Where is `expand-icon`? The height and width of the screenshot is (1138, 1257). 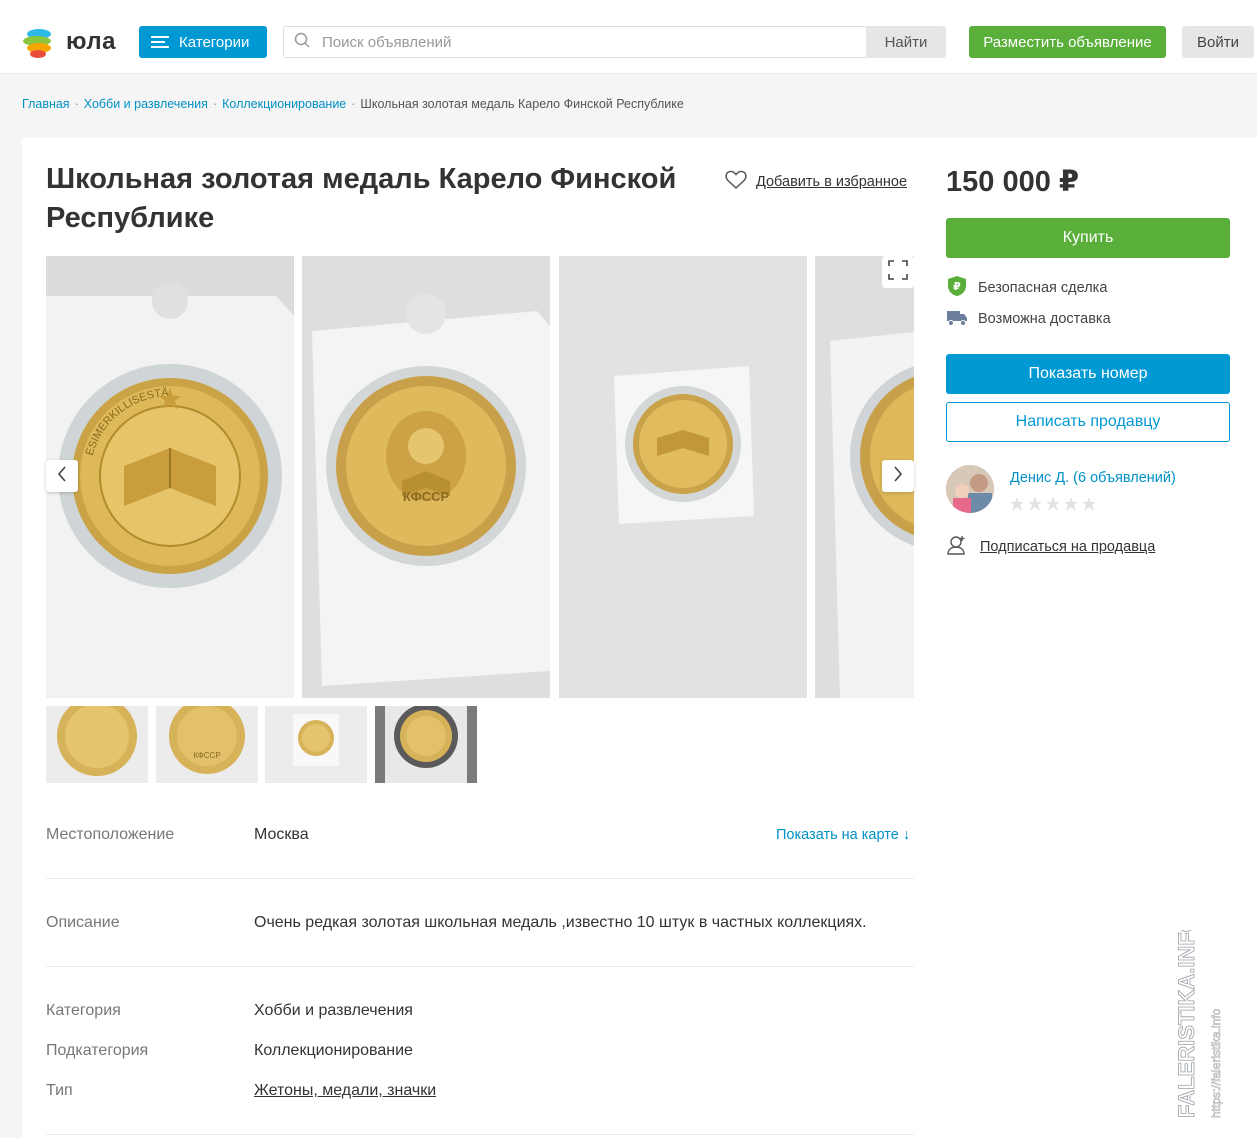 expand-icon is located at coordinates (898, 272).